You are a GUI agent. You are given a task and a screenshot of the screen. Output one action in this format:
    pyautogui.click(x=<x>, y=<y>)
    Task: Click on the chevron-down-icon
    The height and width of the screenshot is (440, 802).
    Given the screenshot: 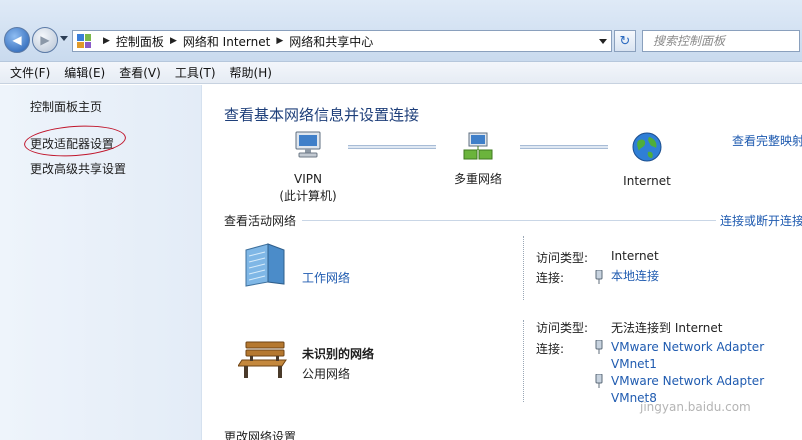 What is the action you would take?
    pyautogui.click(x=603, y=41)
    